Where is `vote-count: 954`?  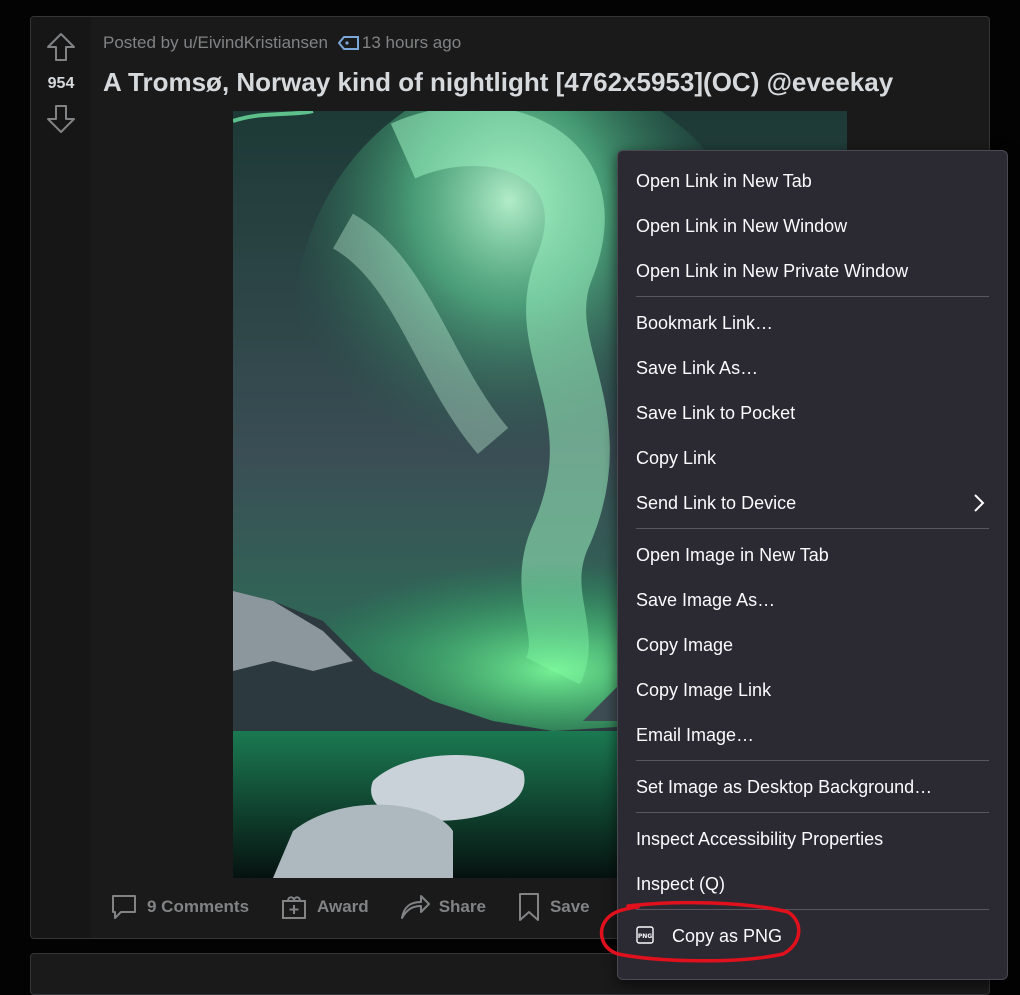
vote-count: 954 is located at coordinates (61, 83).